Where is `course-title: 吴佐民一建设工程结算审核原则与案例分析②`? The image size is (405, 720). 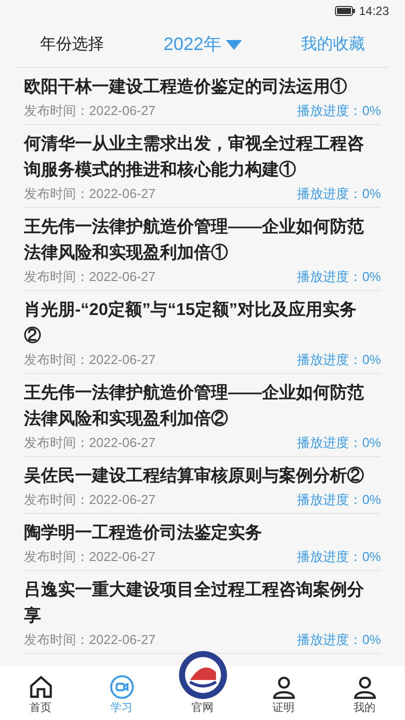
course-title: 吴佐民一建设工程结算审核原则与案例分析② is located at coordinates (202, 476).